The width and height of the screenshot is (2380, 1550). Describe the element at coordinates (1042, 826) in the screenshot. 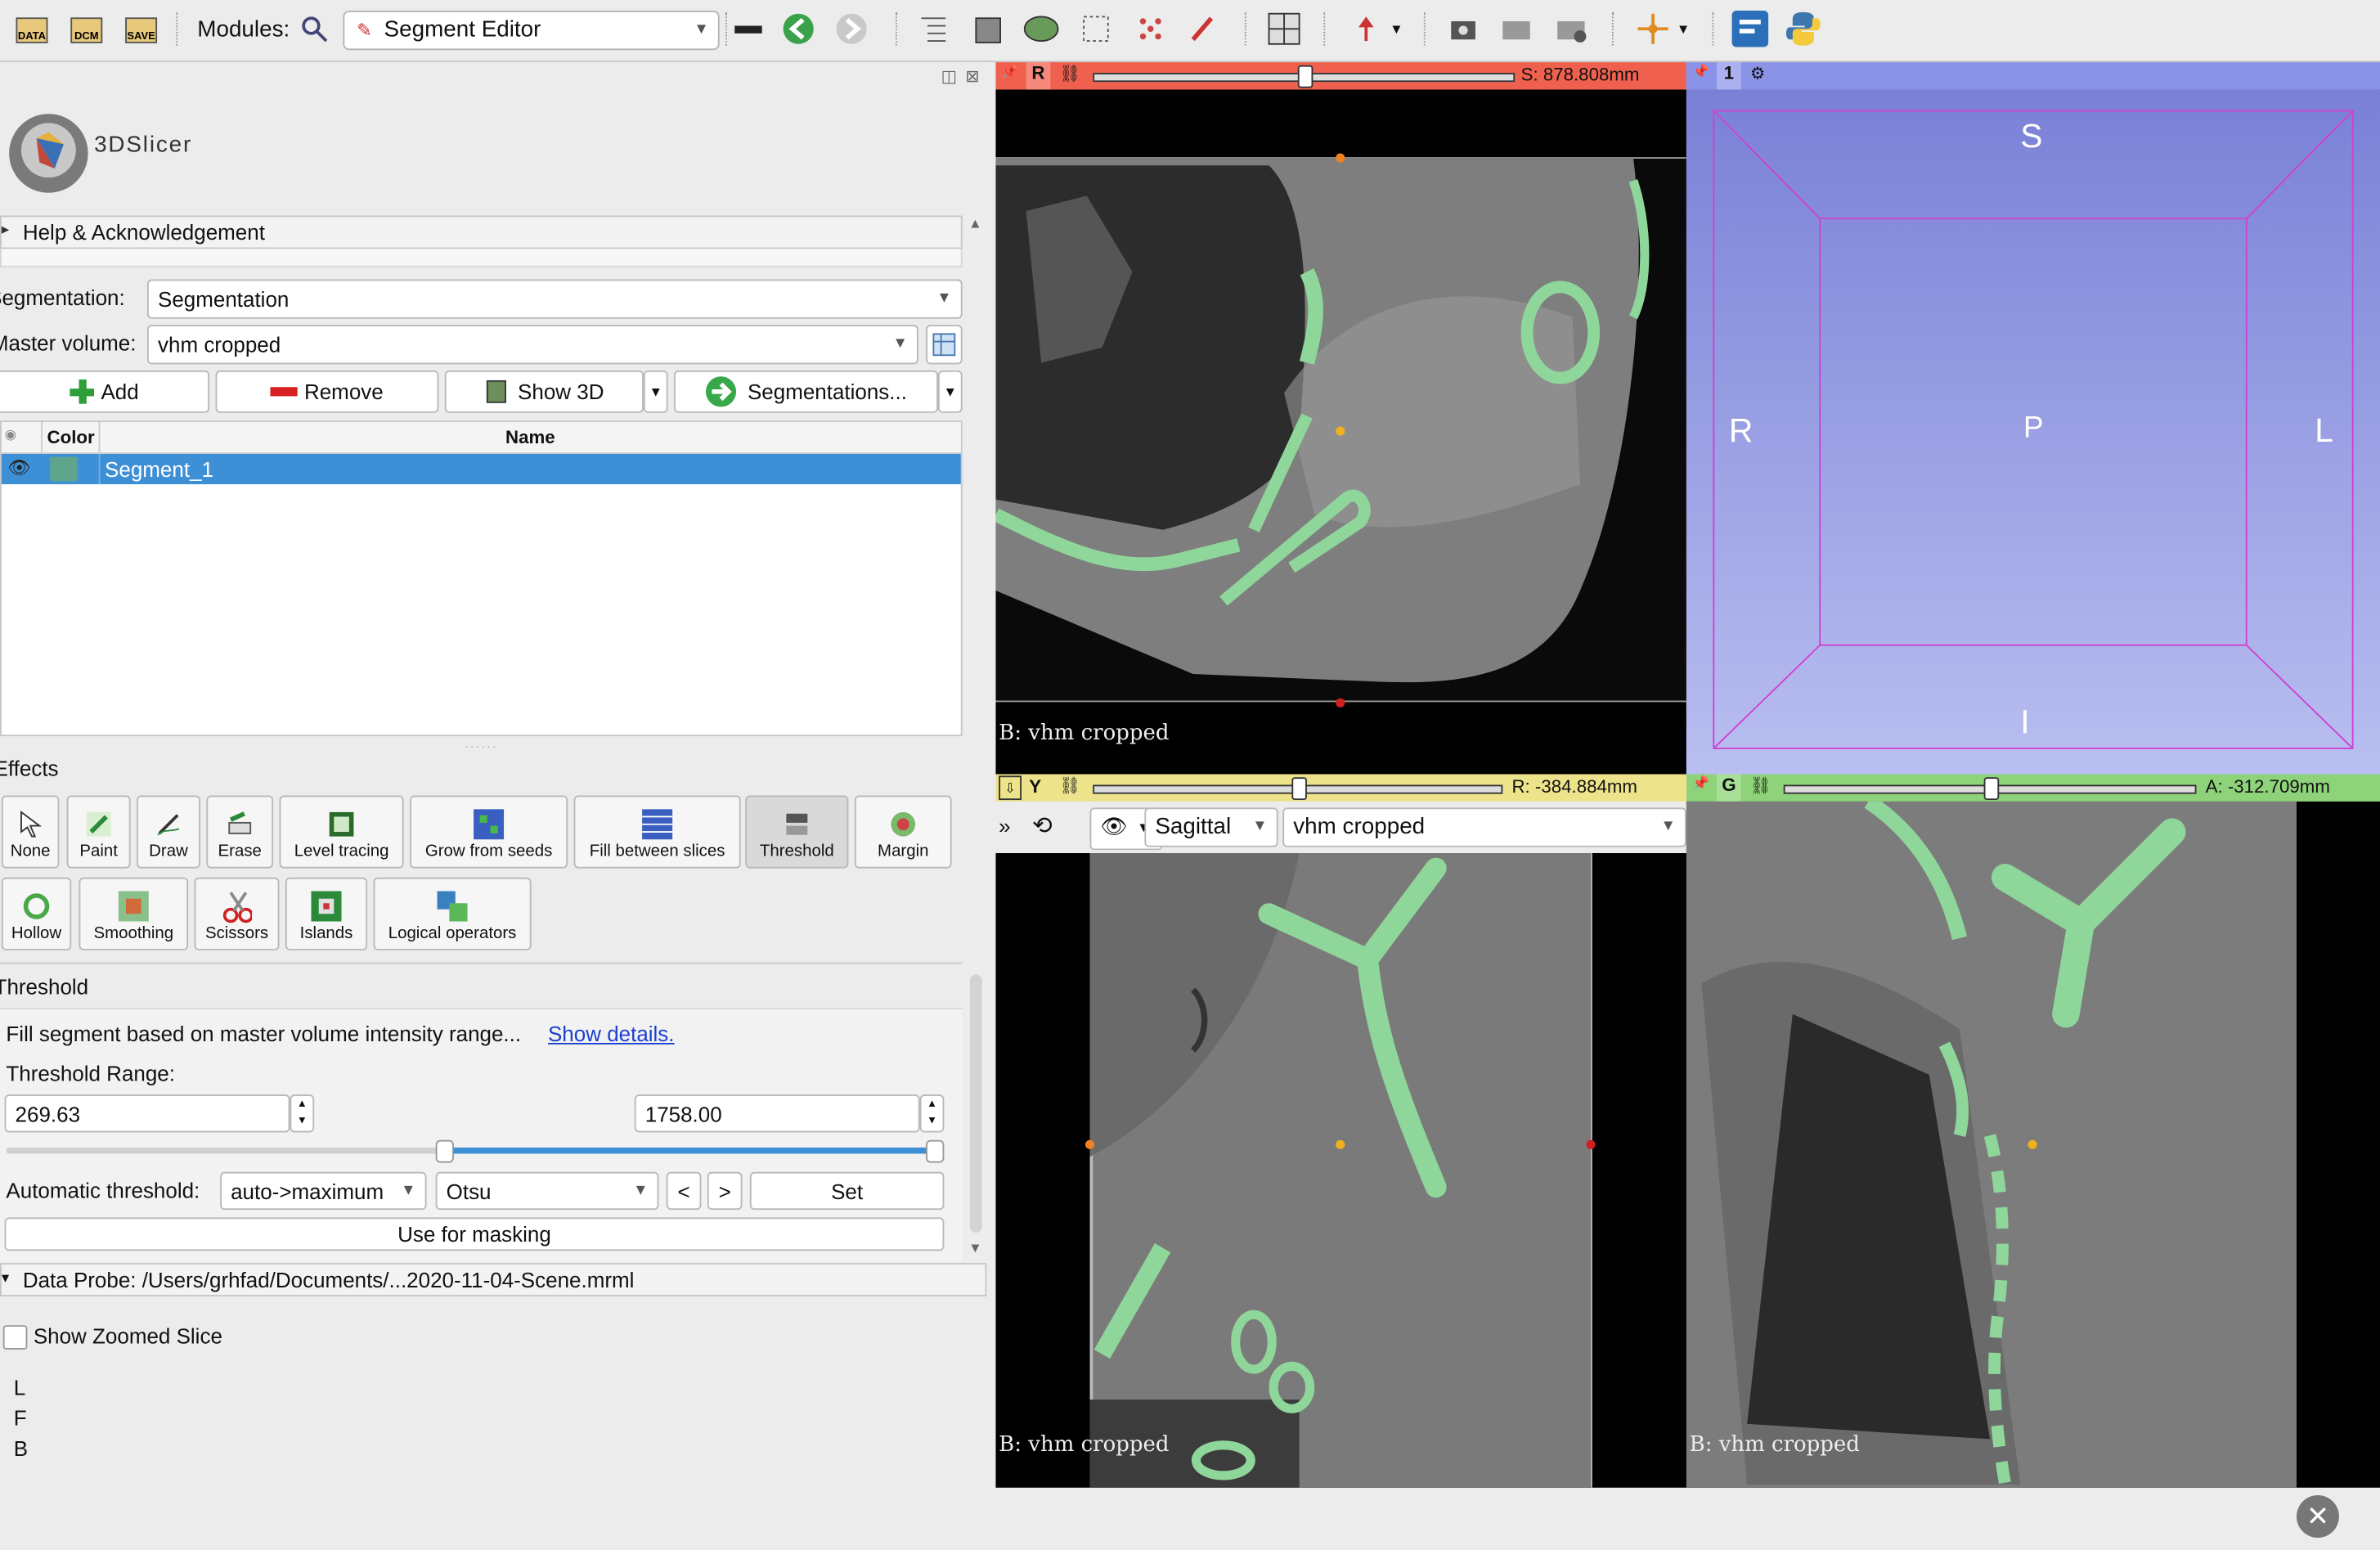

I see `rotate-to-volume-icon: ⟲` at that location.